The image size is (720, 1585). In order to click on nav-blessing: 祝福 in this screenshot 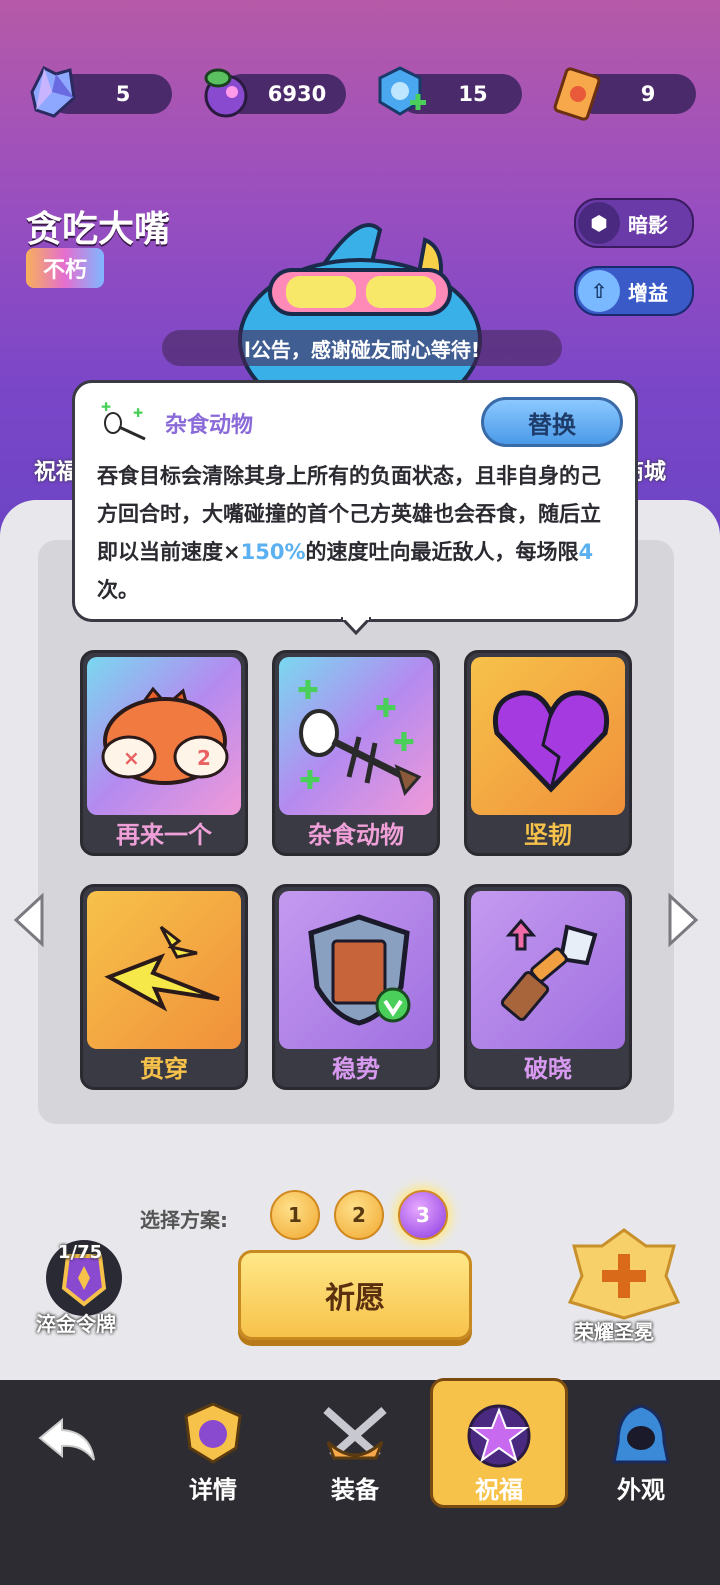, I will do `click(499, 1455)`.